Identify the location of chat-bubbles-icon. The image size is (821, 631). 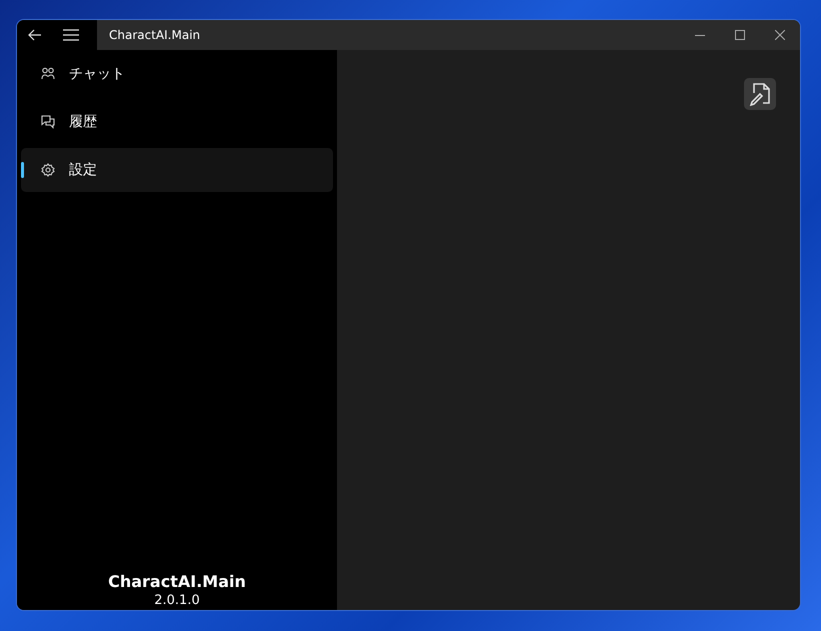
(48, 122).